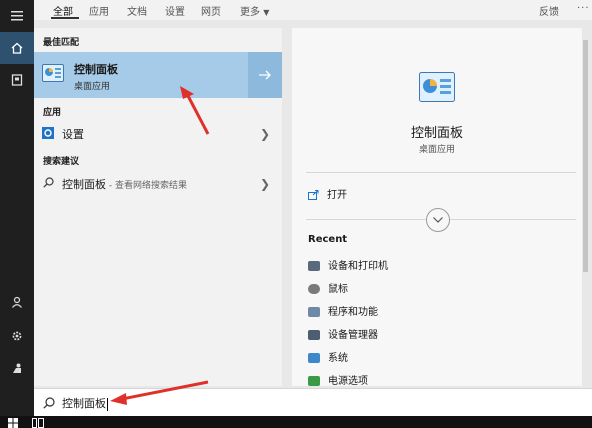 This screenshot has height=428, width=592. What do you see at coordinates (160, 245) in the screenshot?
I see `annotation-arrows` at bounding box center [160, 245].